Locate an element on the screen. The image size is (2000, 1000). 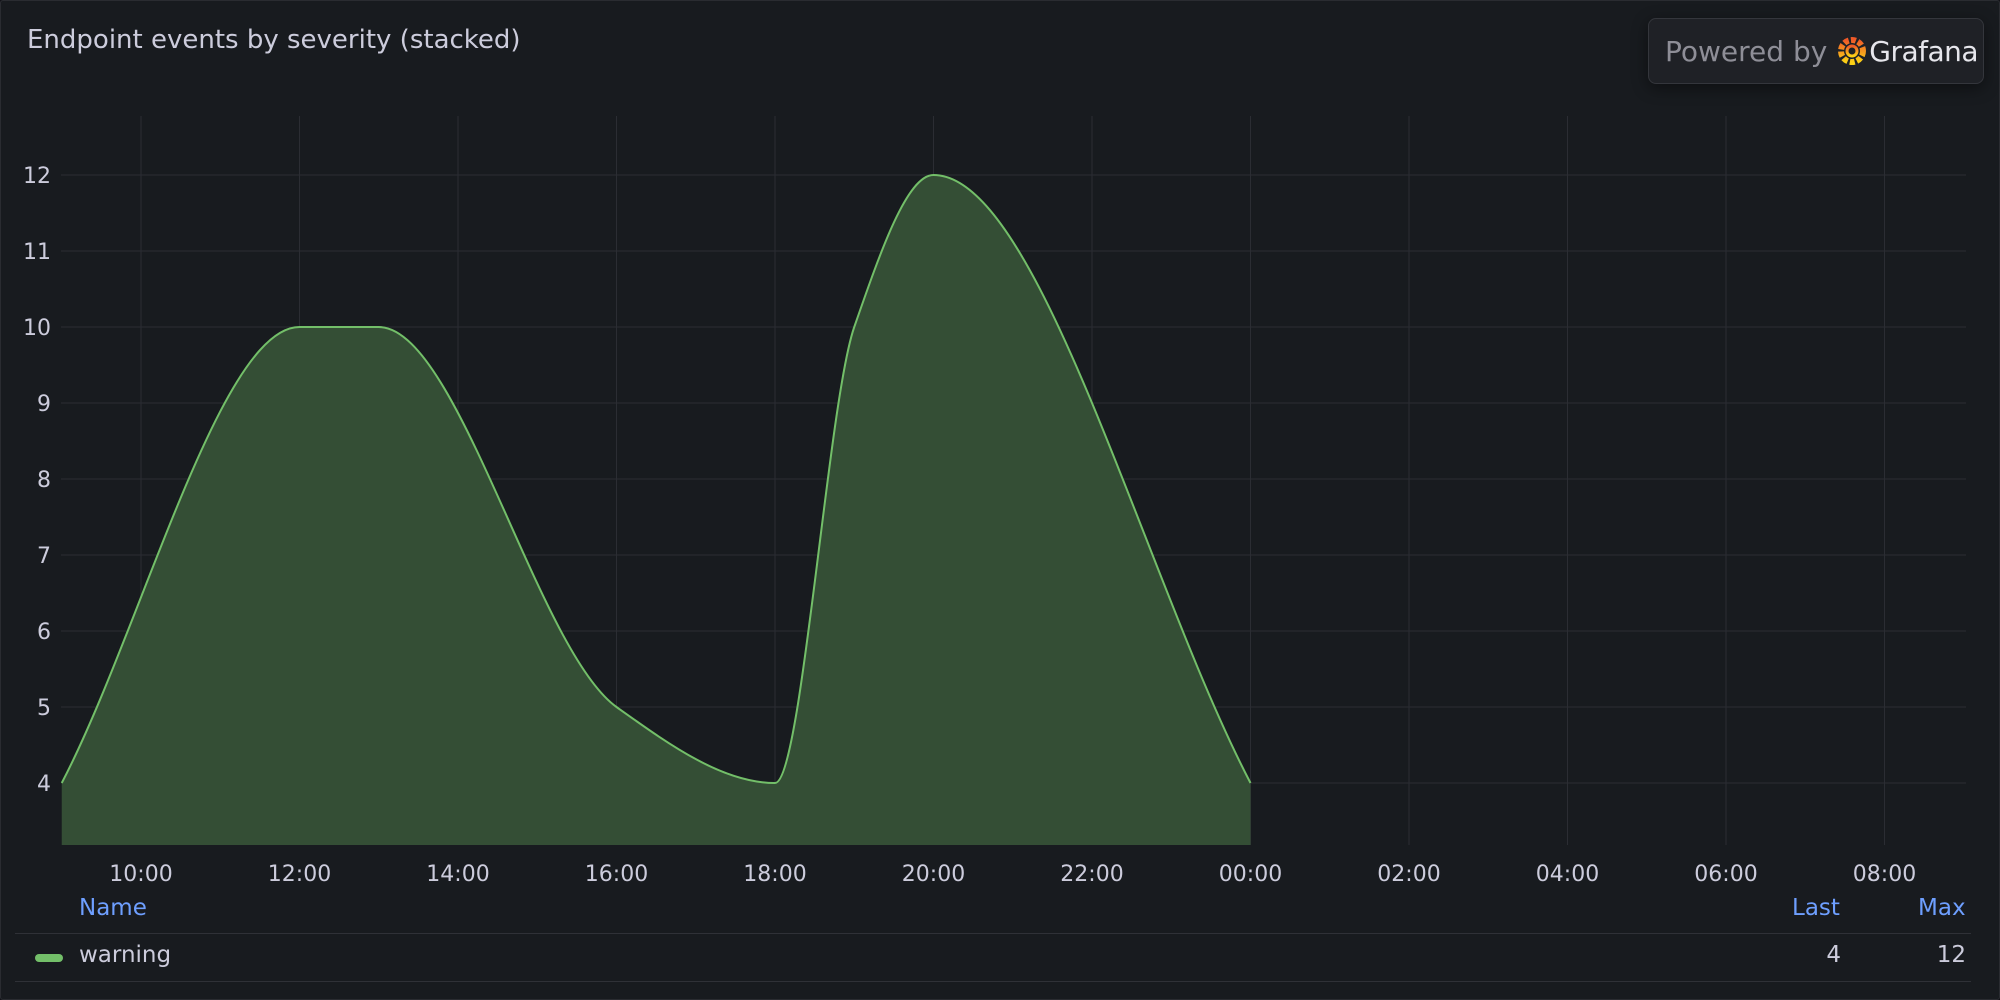
legend-last-value: 4 is located at coordinates (1833, 955).